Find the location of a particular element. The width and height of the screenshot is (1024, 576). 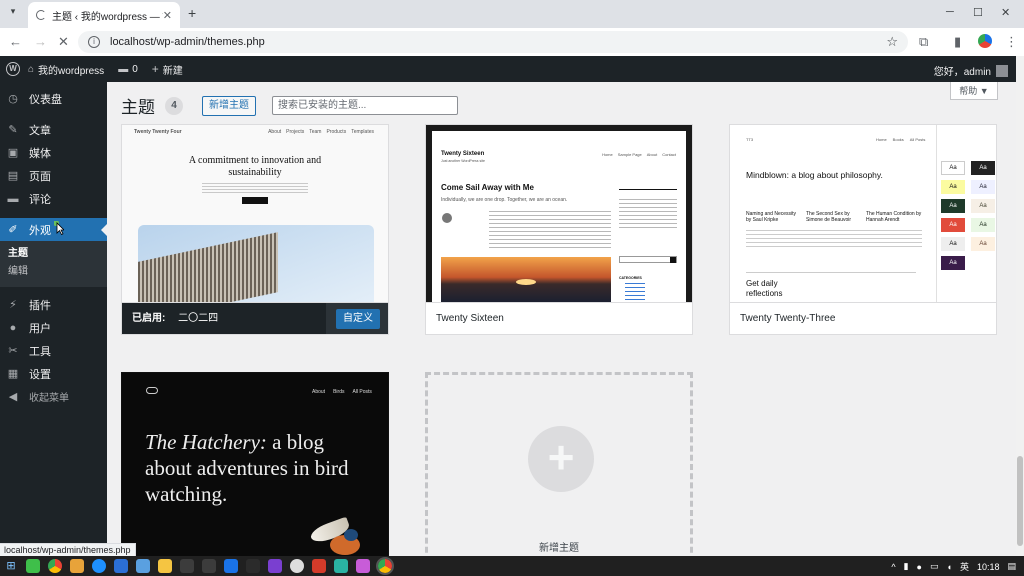

site-info-icon: i is located at coordinates (94, 42).